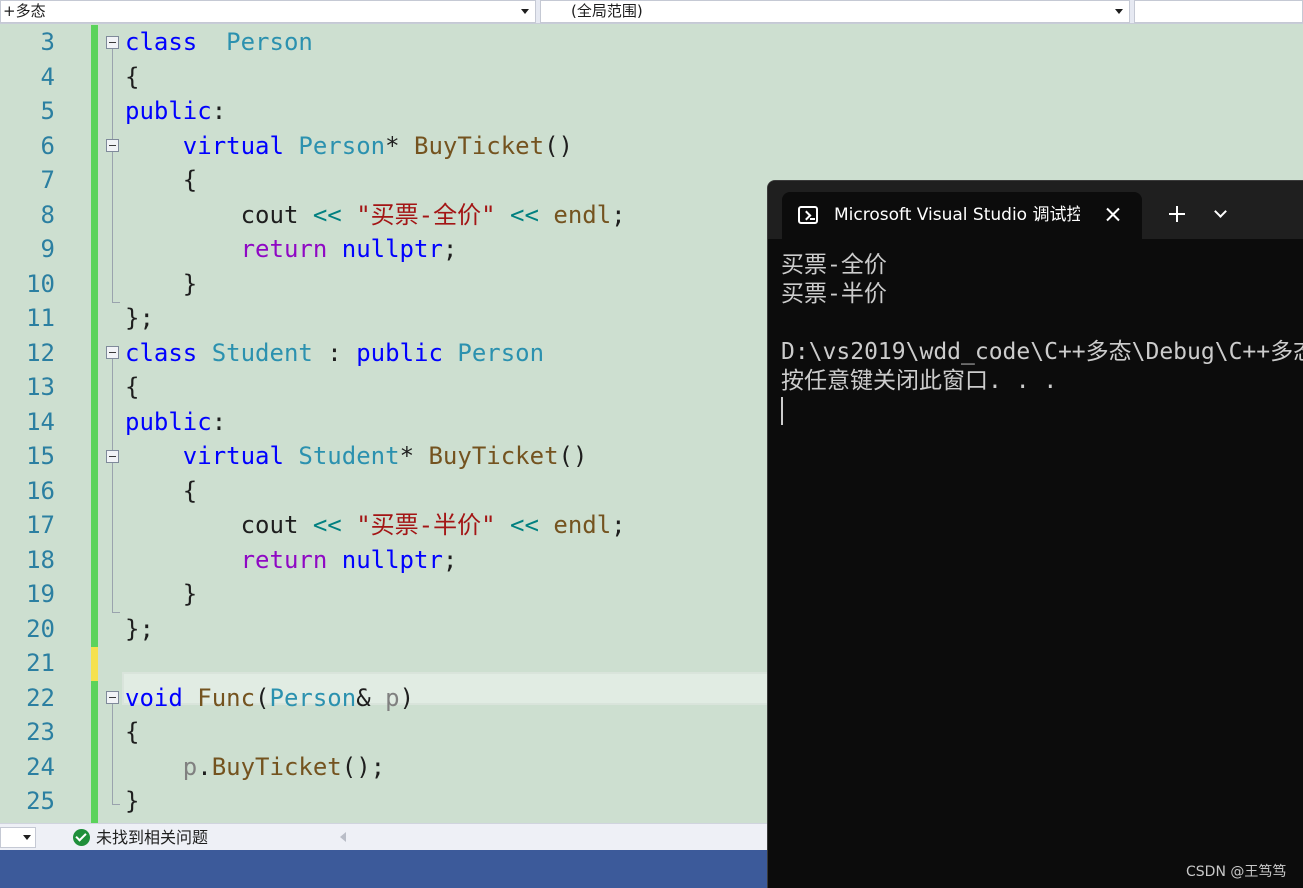 This screenshot has height=888, width=1303. I want to click on zoom-level-dropdown, so click(18, 837).